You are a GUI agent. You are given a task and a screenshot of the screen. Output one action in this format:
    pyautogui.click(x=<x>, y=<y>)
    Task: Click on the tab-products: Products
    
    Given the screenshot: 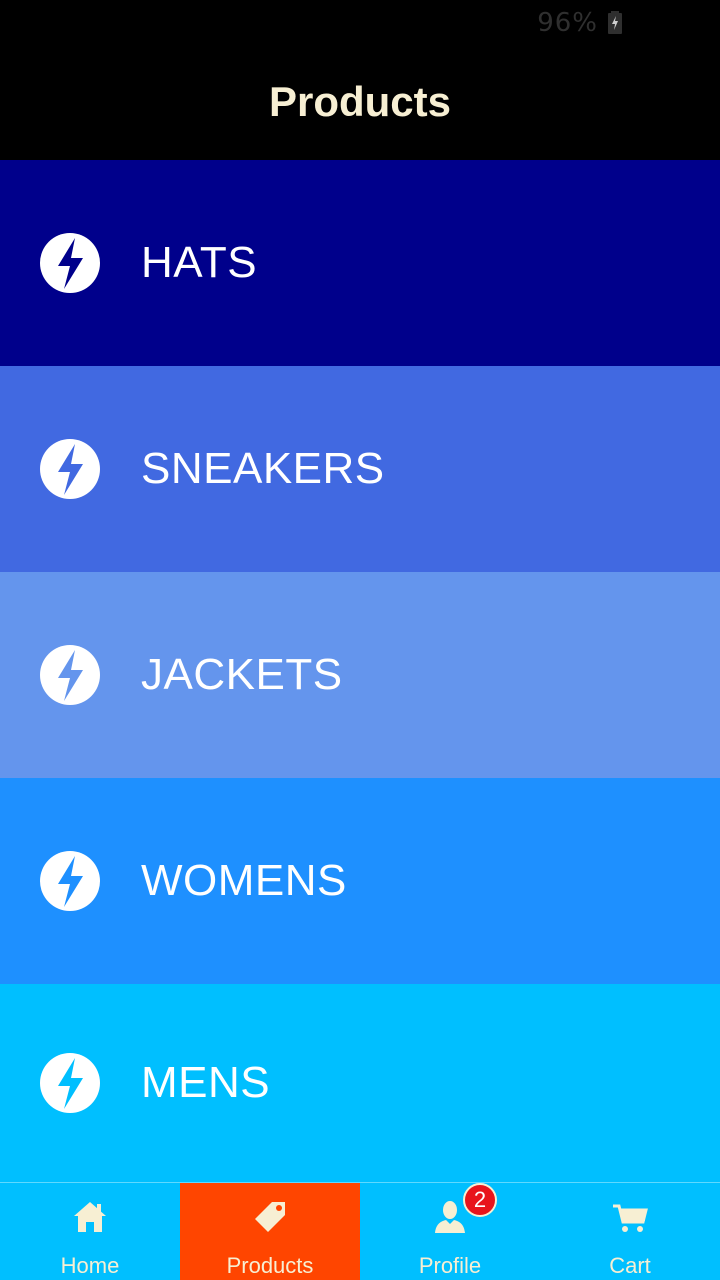 What is the action you would take?
    pyautogui.click(x=270, y=1231)
    